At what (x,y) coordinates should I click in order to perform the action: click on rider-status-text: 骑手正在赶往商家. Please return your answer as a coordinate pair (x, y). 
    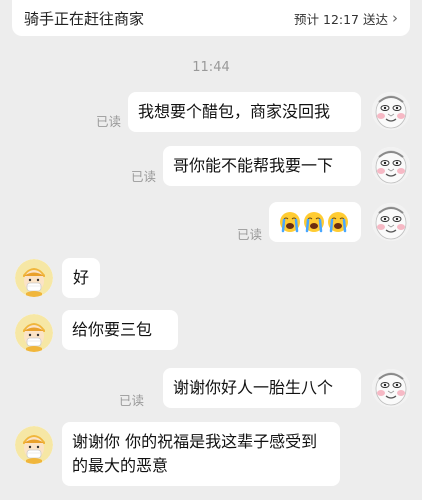
    Looking at the image, I should click on (84, 18).